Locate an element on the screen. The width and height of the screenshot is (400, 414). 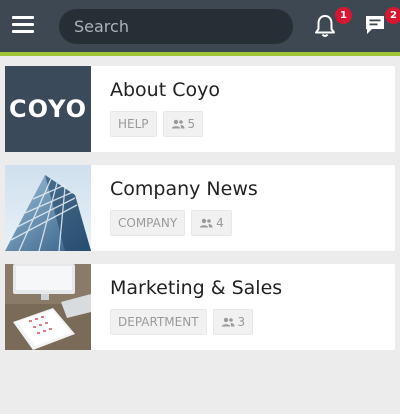
notifications-badge: 1 is located at coordinates (343, 15).